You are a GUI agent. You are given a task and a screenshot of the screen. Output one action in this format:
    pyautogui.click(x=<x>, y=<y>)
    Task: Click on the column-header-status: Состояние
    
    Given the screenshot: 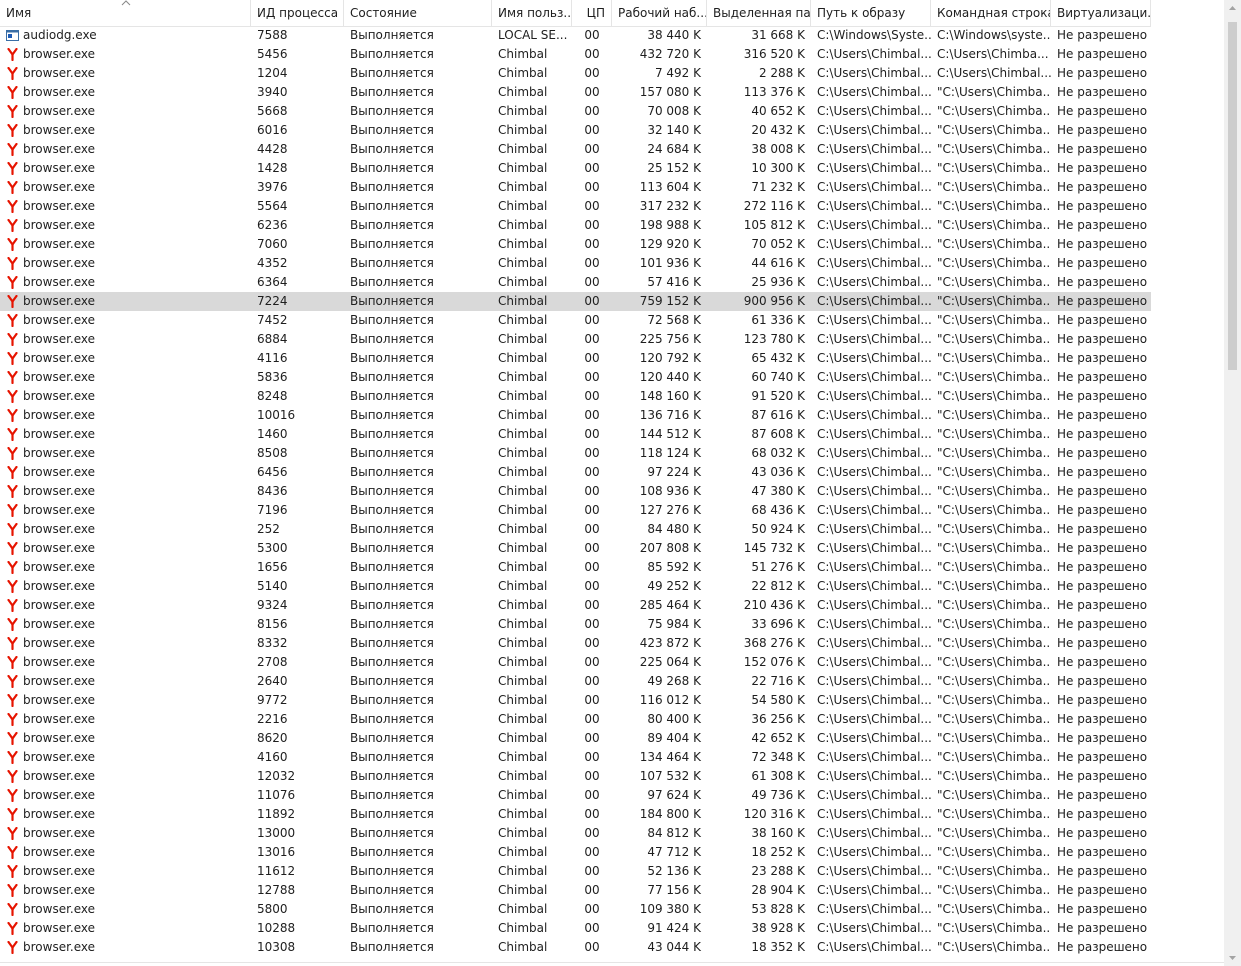 What is the action you would take?
    pyautogui.click(x=418, y=13)
    